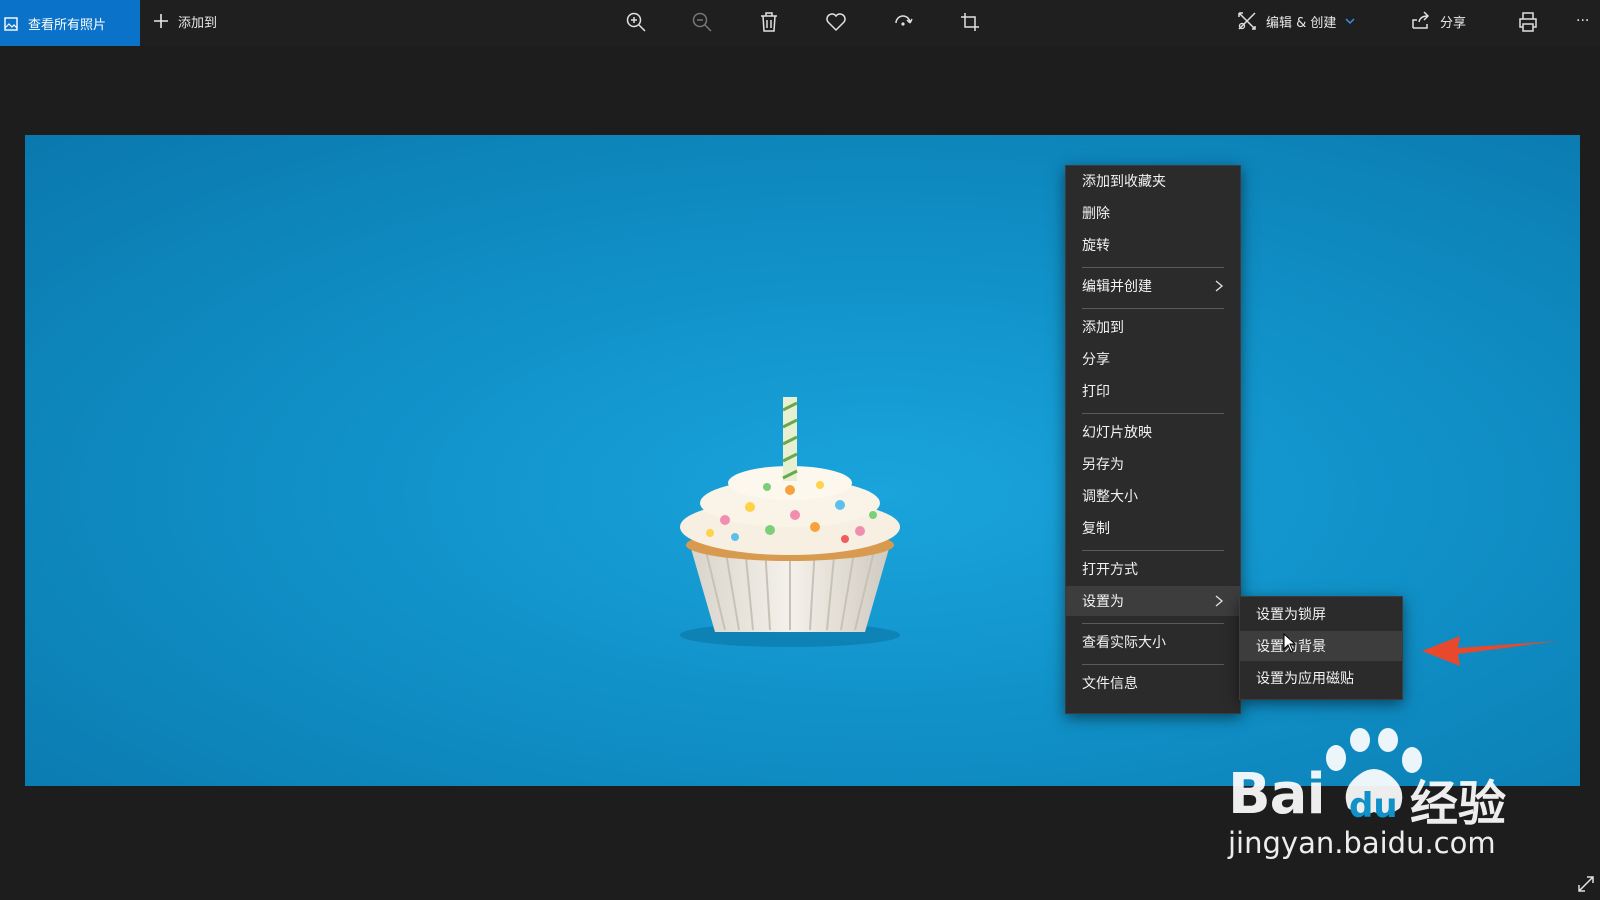  I want to click on zoom-out-icon, so click(702, 22).